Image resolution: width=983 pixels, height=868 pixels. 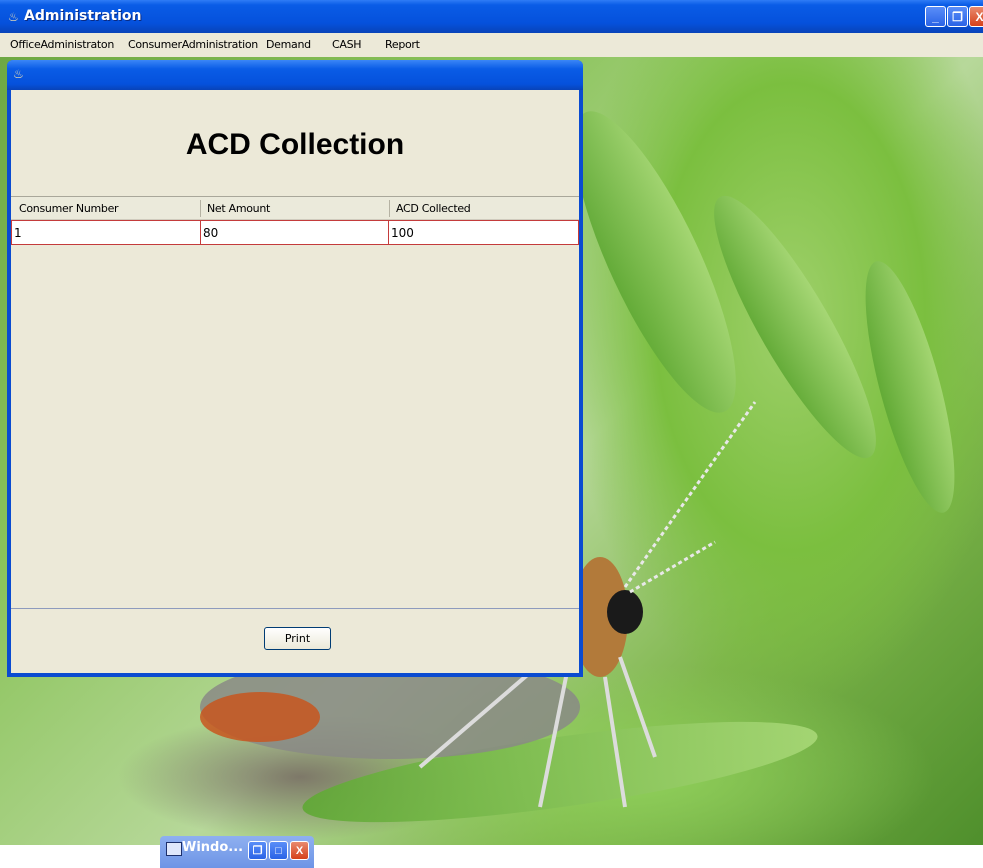 What do you see at coordinates (297, 638) in the screenshot?
I see `print-button: Print` at bounding box center [297, 638].